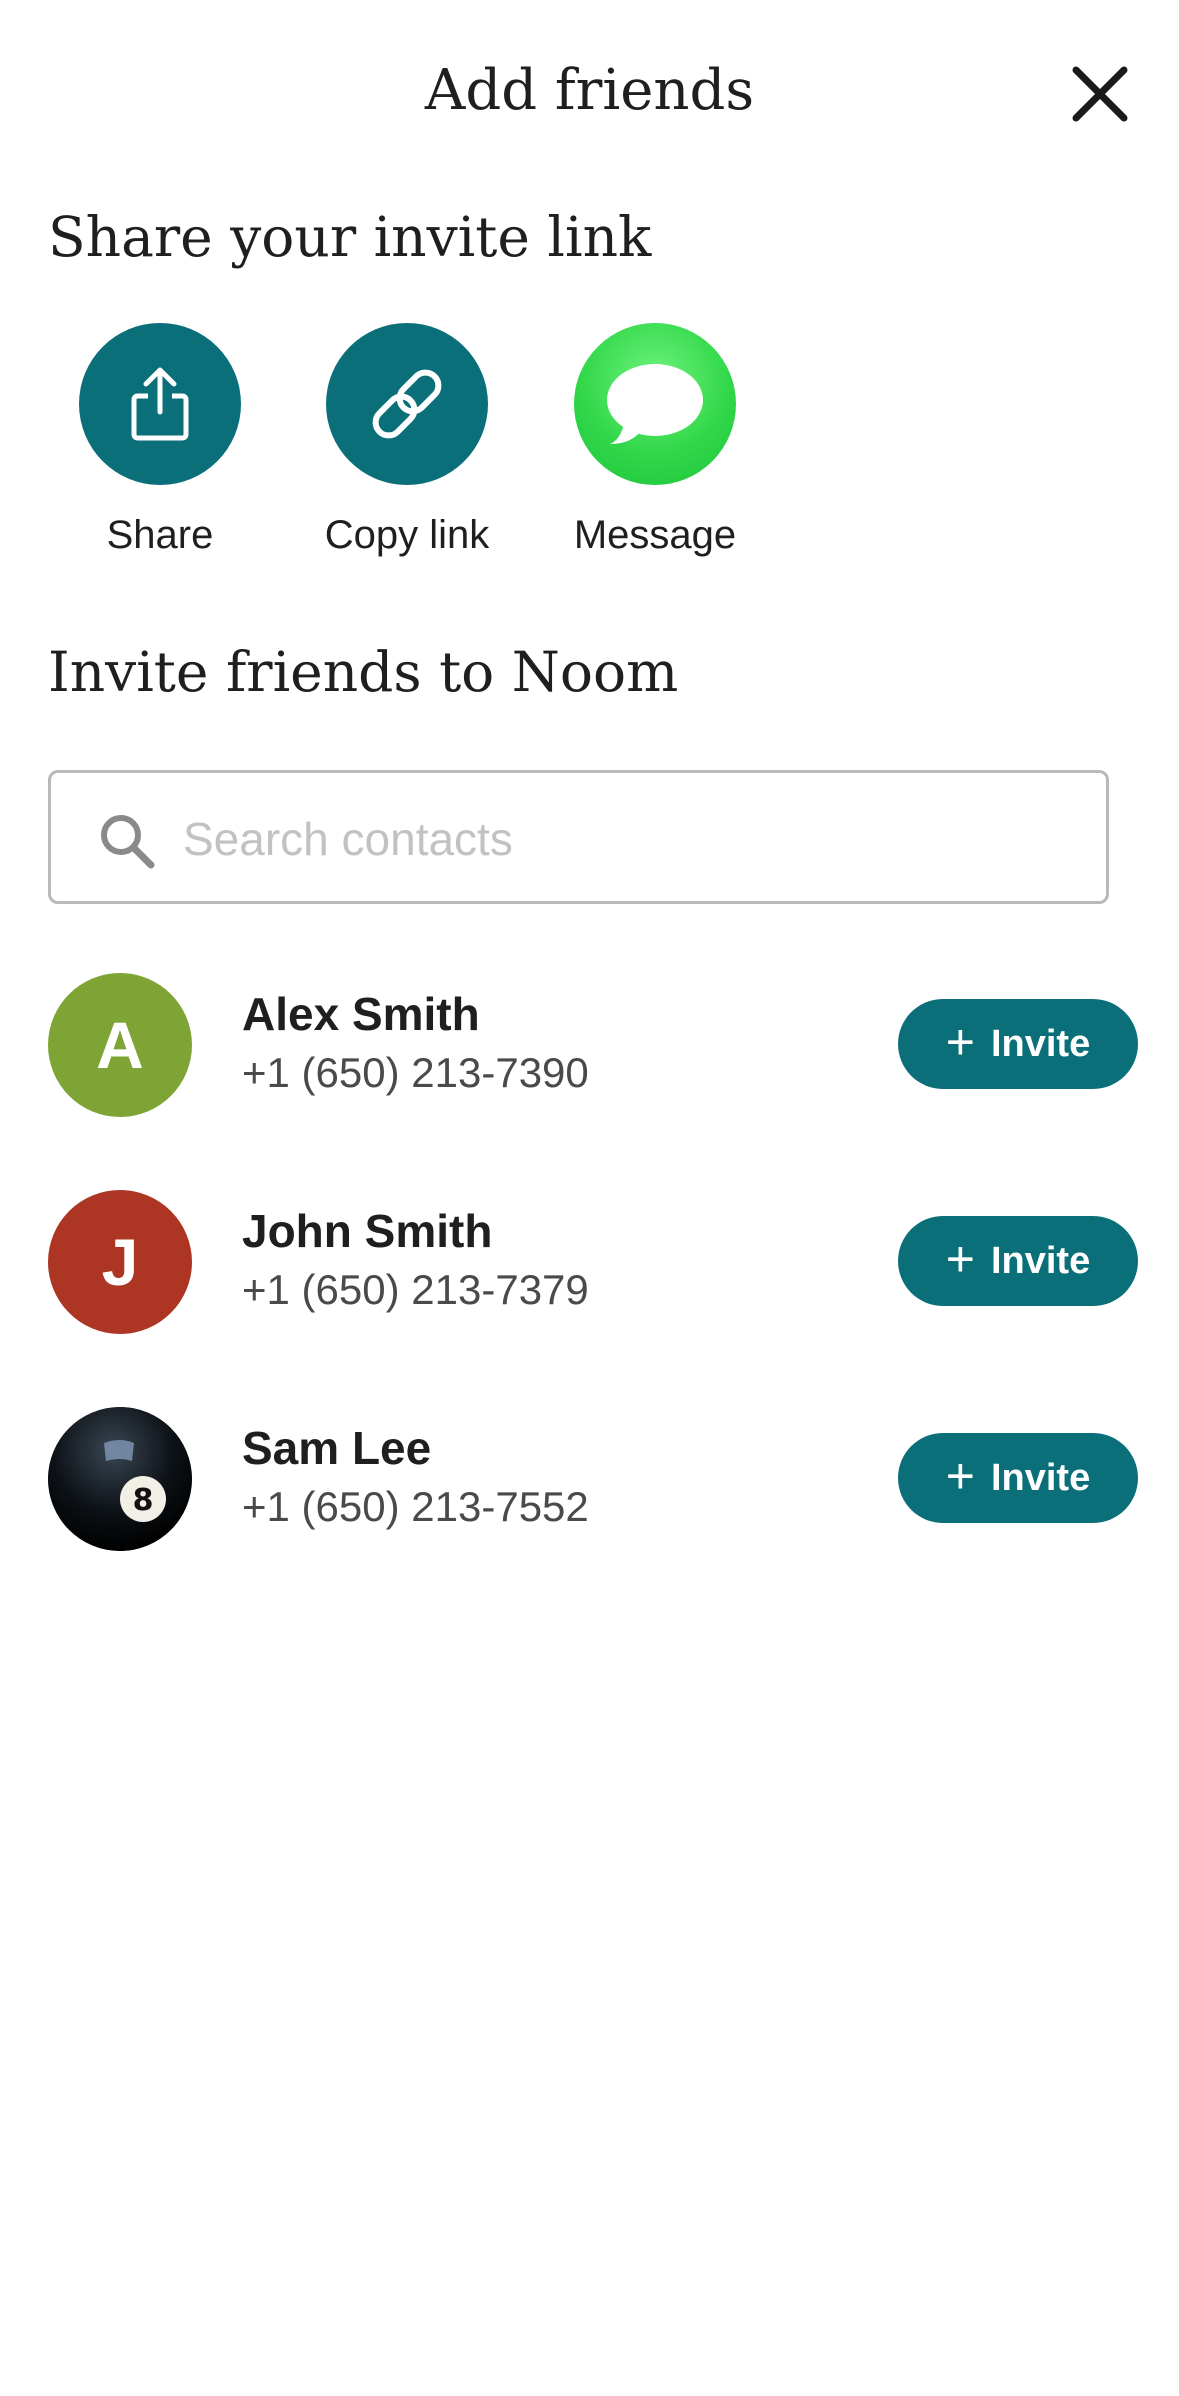 This screenshot has height=2396, width=1179. Describe the element at coordinates (337, 1448) in the screenshot. I see `contact-name: Sam Lee` at that location.